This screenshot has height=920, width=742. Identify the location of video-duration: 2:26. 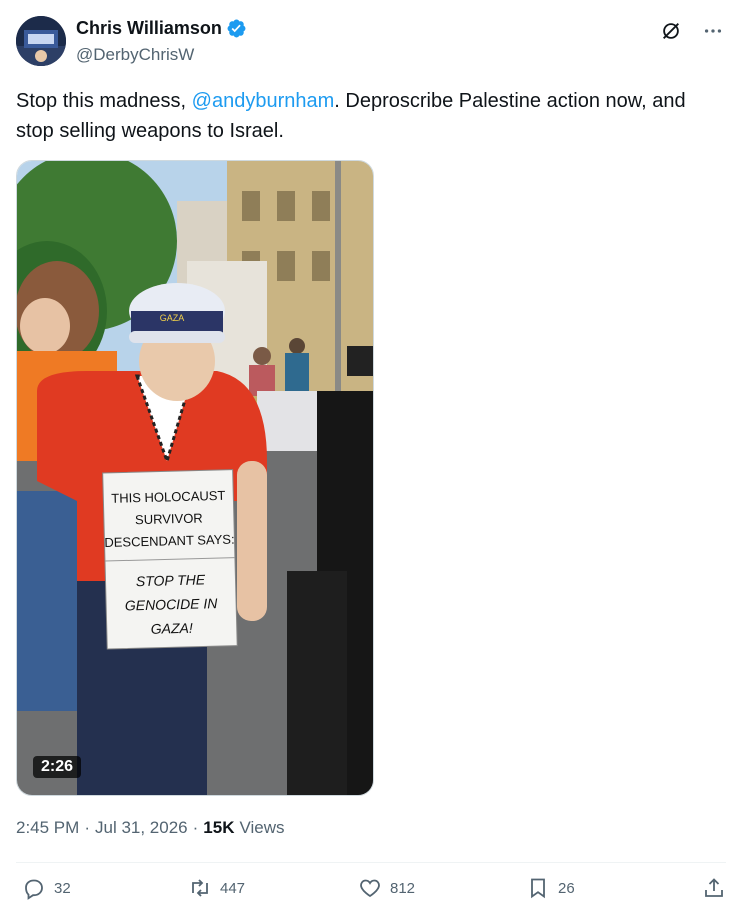
(57, 767).